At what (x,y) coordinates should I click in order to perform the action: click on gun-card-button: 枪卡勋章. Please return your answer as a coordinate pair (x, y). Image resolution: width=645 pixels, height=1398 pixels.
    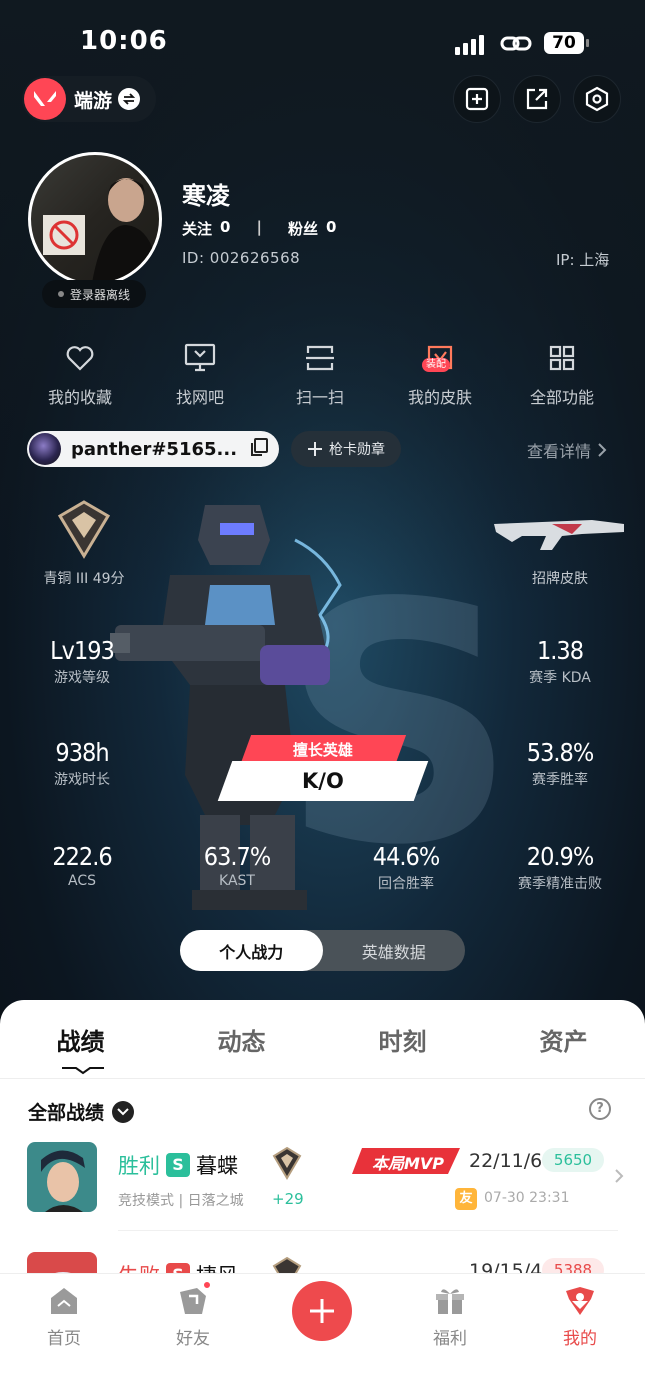
    Looking at the image, I should click on (346, 449).